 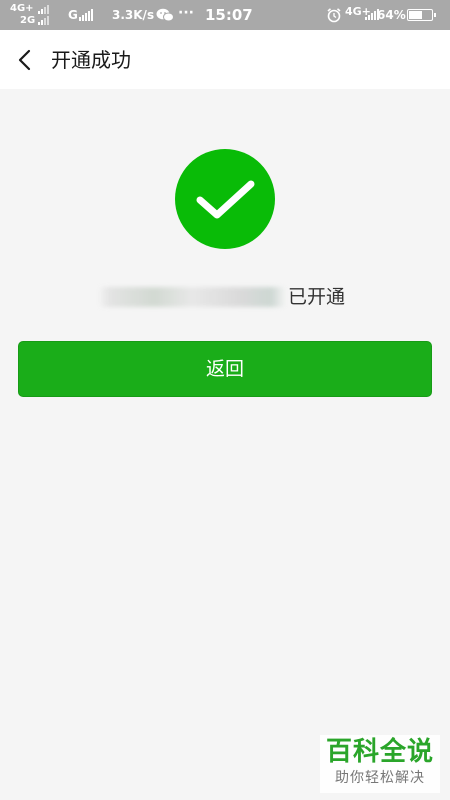 What do you see at coordinates (225, 199) in the screenshot?
I see `check-circle-icon` at bounding box center [225, 199].